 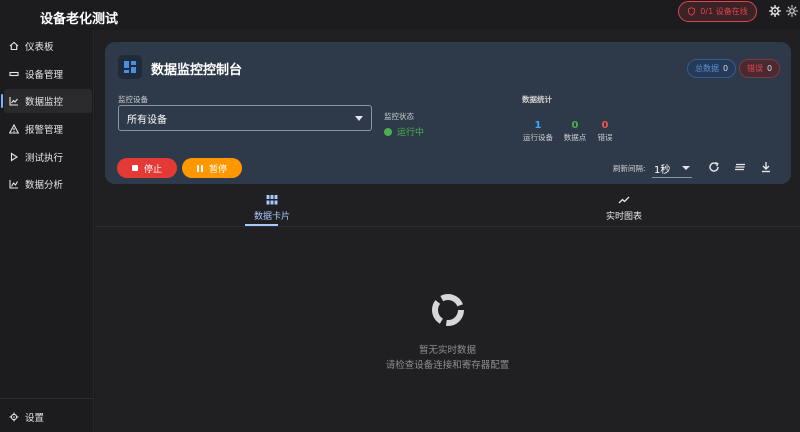 What do you see at coordinates (538, 131) in the screenshot?
I see `stat-running-devices: 1 运行设备` at bounding box center [538, 131].